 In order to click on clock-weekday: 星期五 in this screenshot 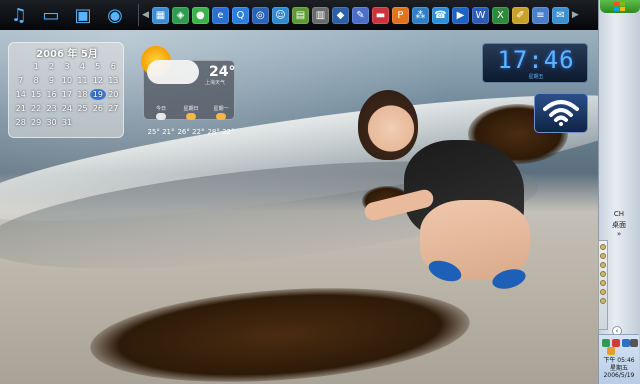, I will do `click(536, 77)`.